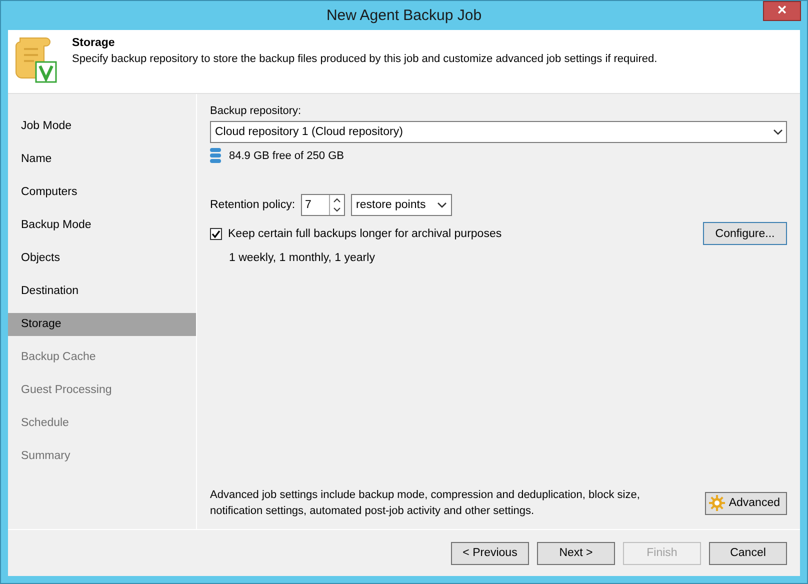  What do you see at coordinates (216, 234) in the screenshot?
I see `archival-checkbox` at bounding box center [216, 234].